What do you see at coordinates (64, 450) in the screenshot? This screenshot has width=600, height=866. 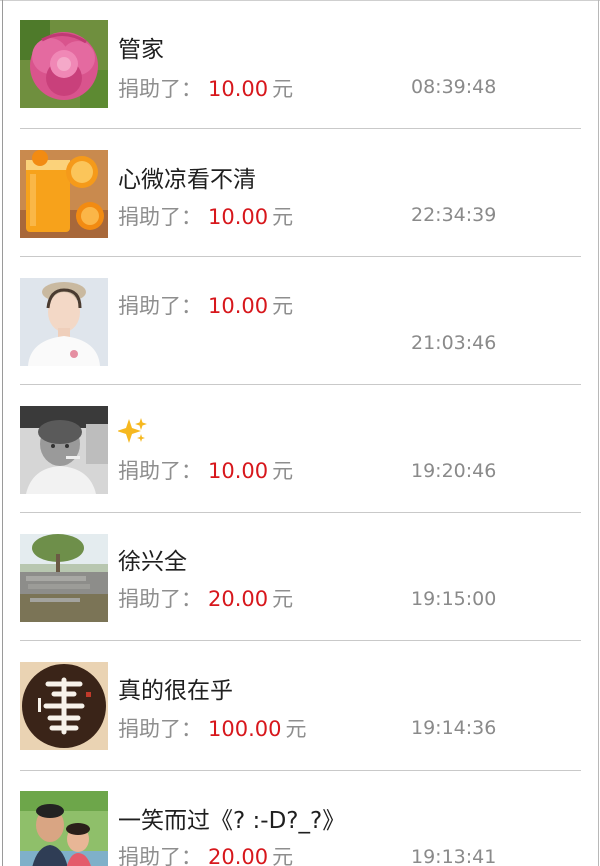 I see `avatar-bw-child` at bounding box center [64, 450].